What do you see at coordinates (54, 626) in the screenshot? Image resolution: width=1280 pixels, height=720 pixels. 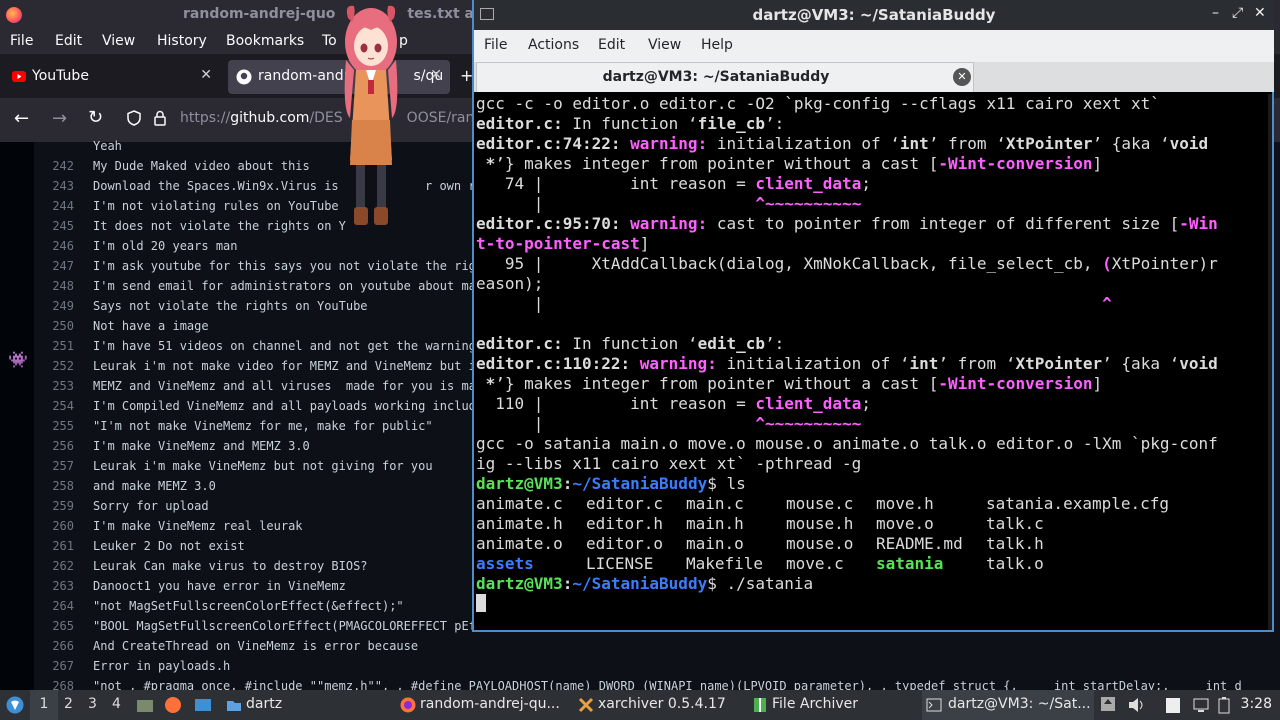 I see `line-number: 265` at bounding box center [54, 626].